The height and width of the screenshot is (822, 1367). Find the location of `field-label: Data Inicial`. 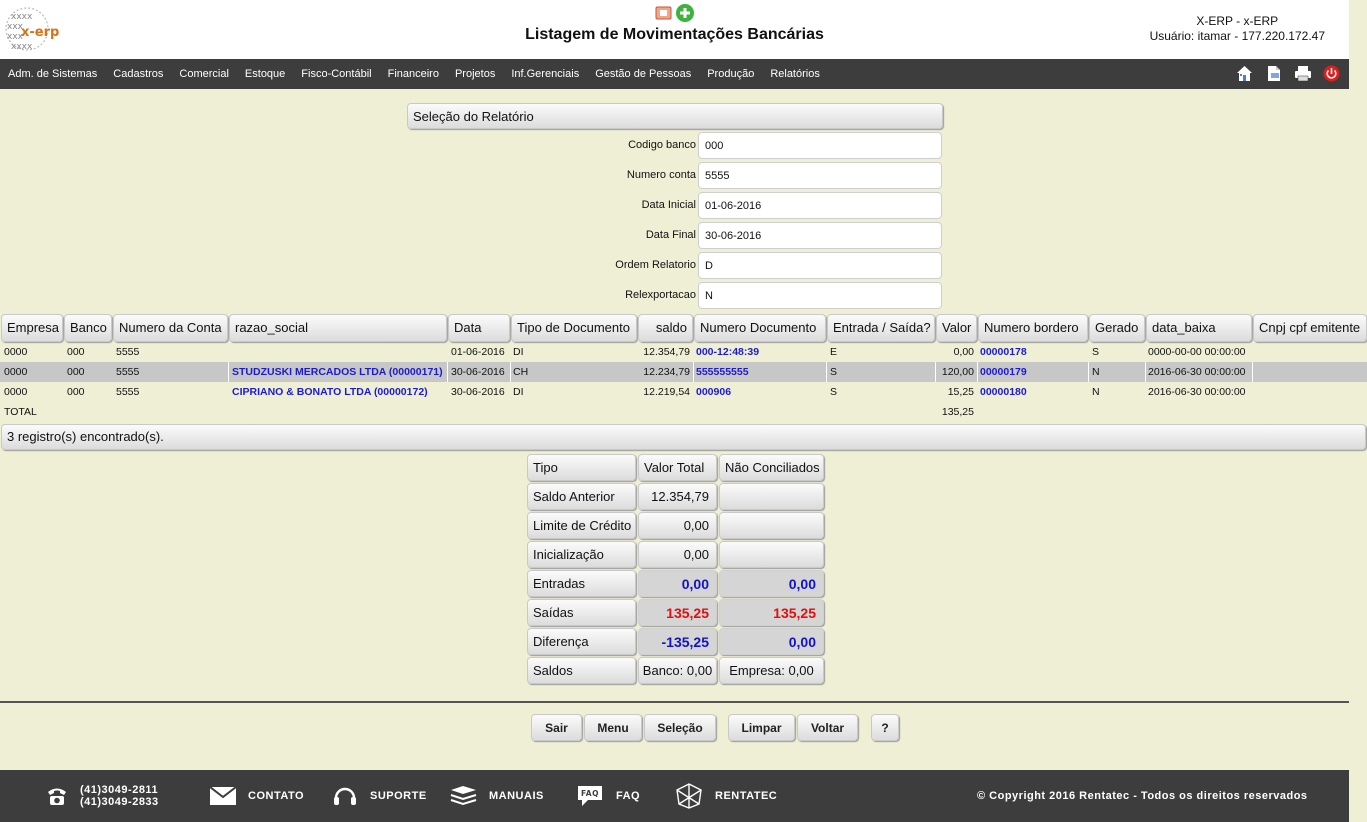

field-label: Data Inicial is located at coordinates (668, 205).